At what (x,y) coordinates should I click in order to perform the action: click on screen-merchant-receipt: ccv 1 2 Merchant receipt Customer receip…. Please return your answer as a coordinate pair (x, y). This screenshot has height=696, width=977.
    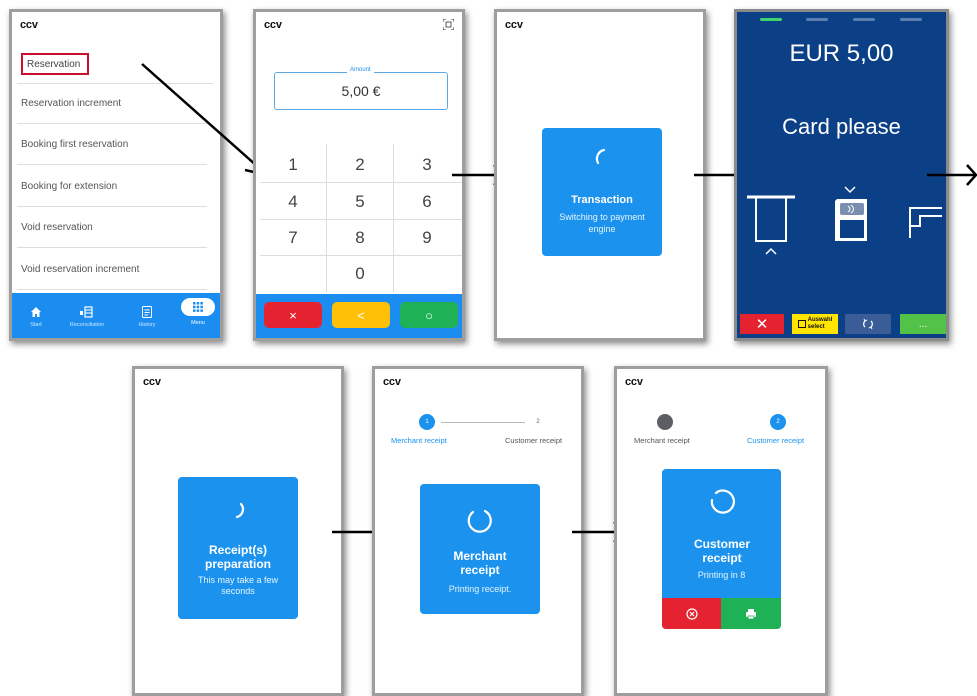
    Looking at the image, I should click on (478, 531).